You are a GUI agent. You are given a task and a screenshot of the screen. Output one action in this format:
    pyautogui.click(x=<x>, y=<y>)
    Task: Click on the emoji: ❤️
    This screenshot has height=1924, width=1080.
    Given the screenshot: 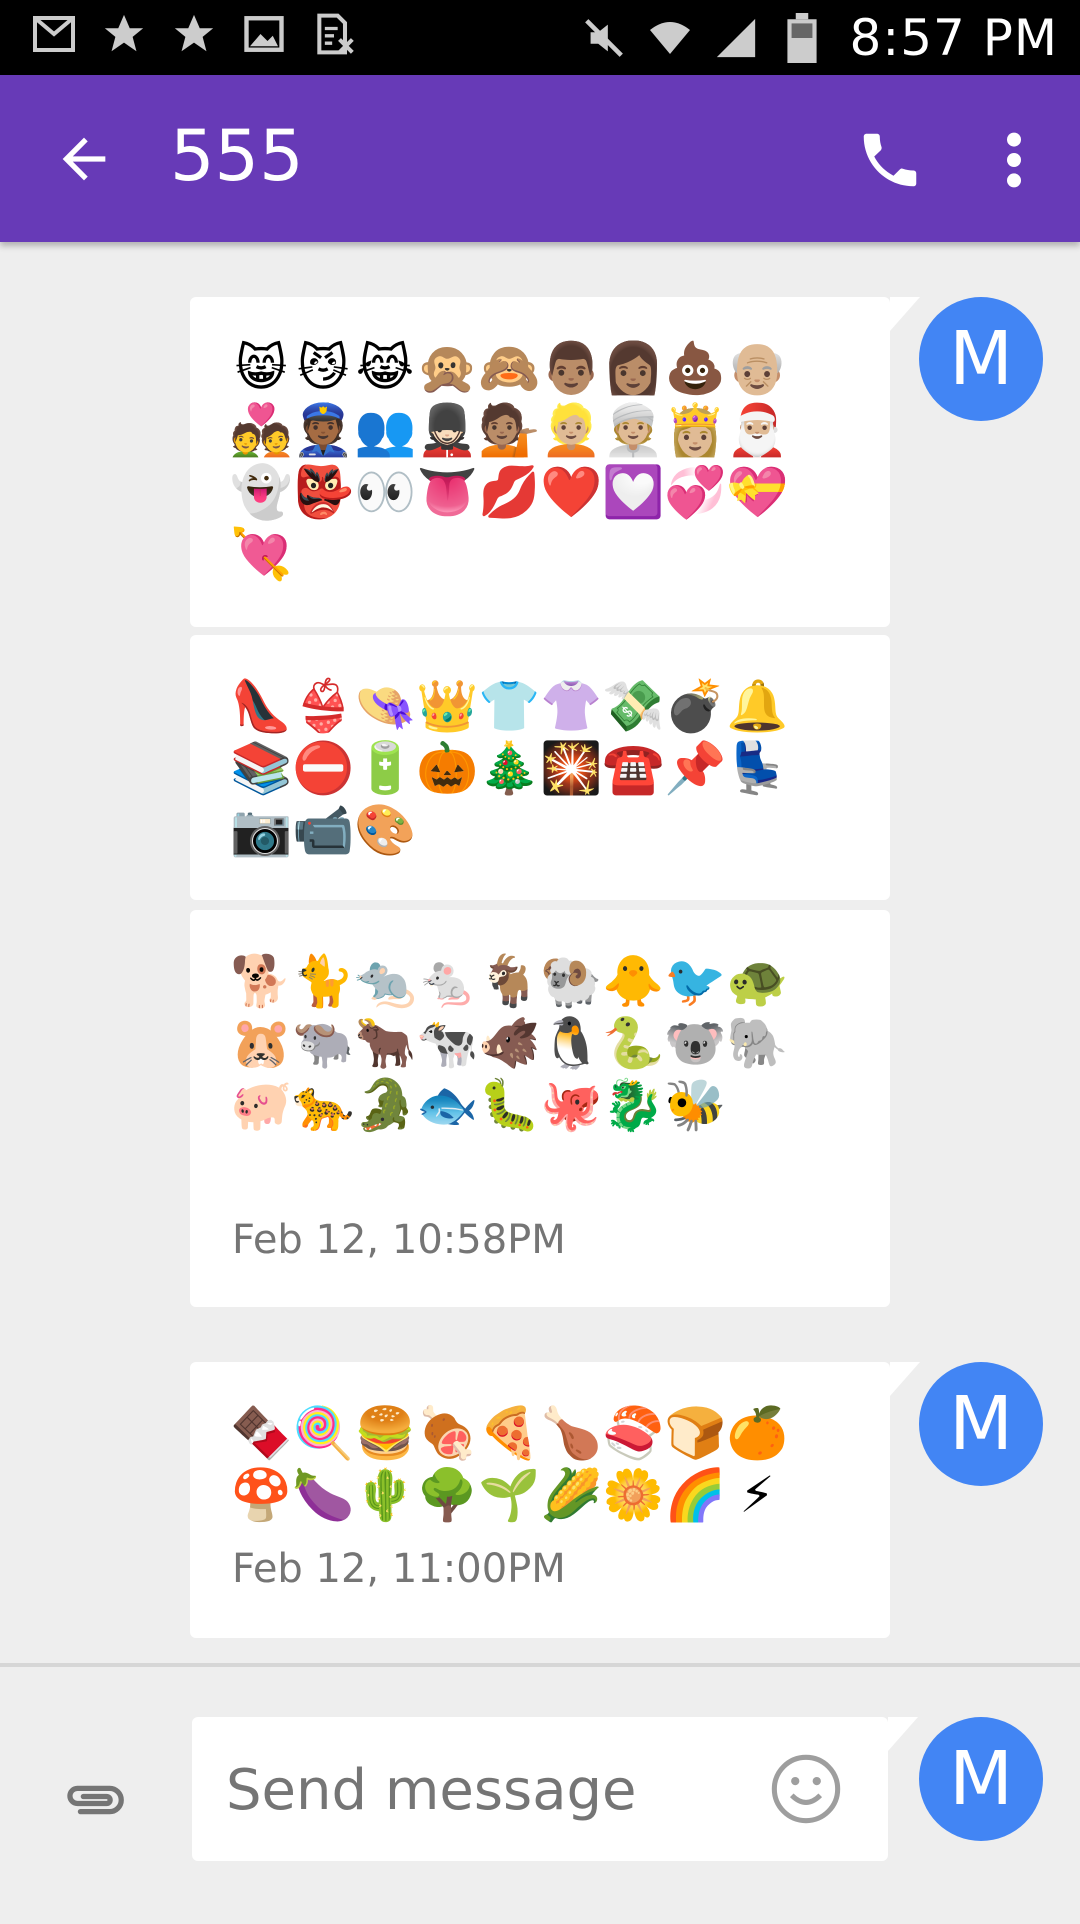 What is the action you would take?
    pyautogui.click(x=571, y=492)
    